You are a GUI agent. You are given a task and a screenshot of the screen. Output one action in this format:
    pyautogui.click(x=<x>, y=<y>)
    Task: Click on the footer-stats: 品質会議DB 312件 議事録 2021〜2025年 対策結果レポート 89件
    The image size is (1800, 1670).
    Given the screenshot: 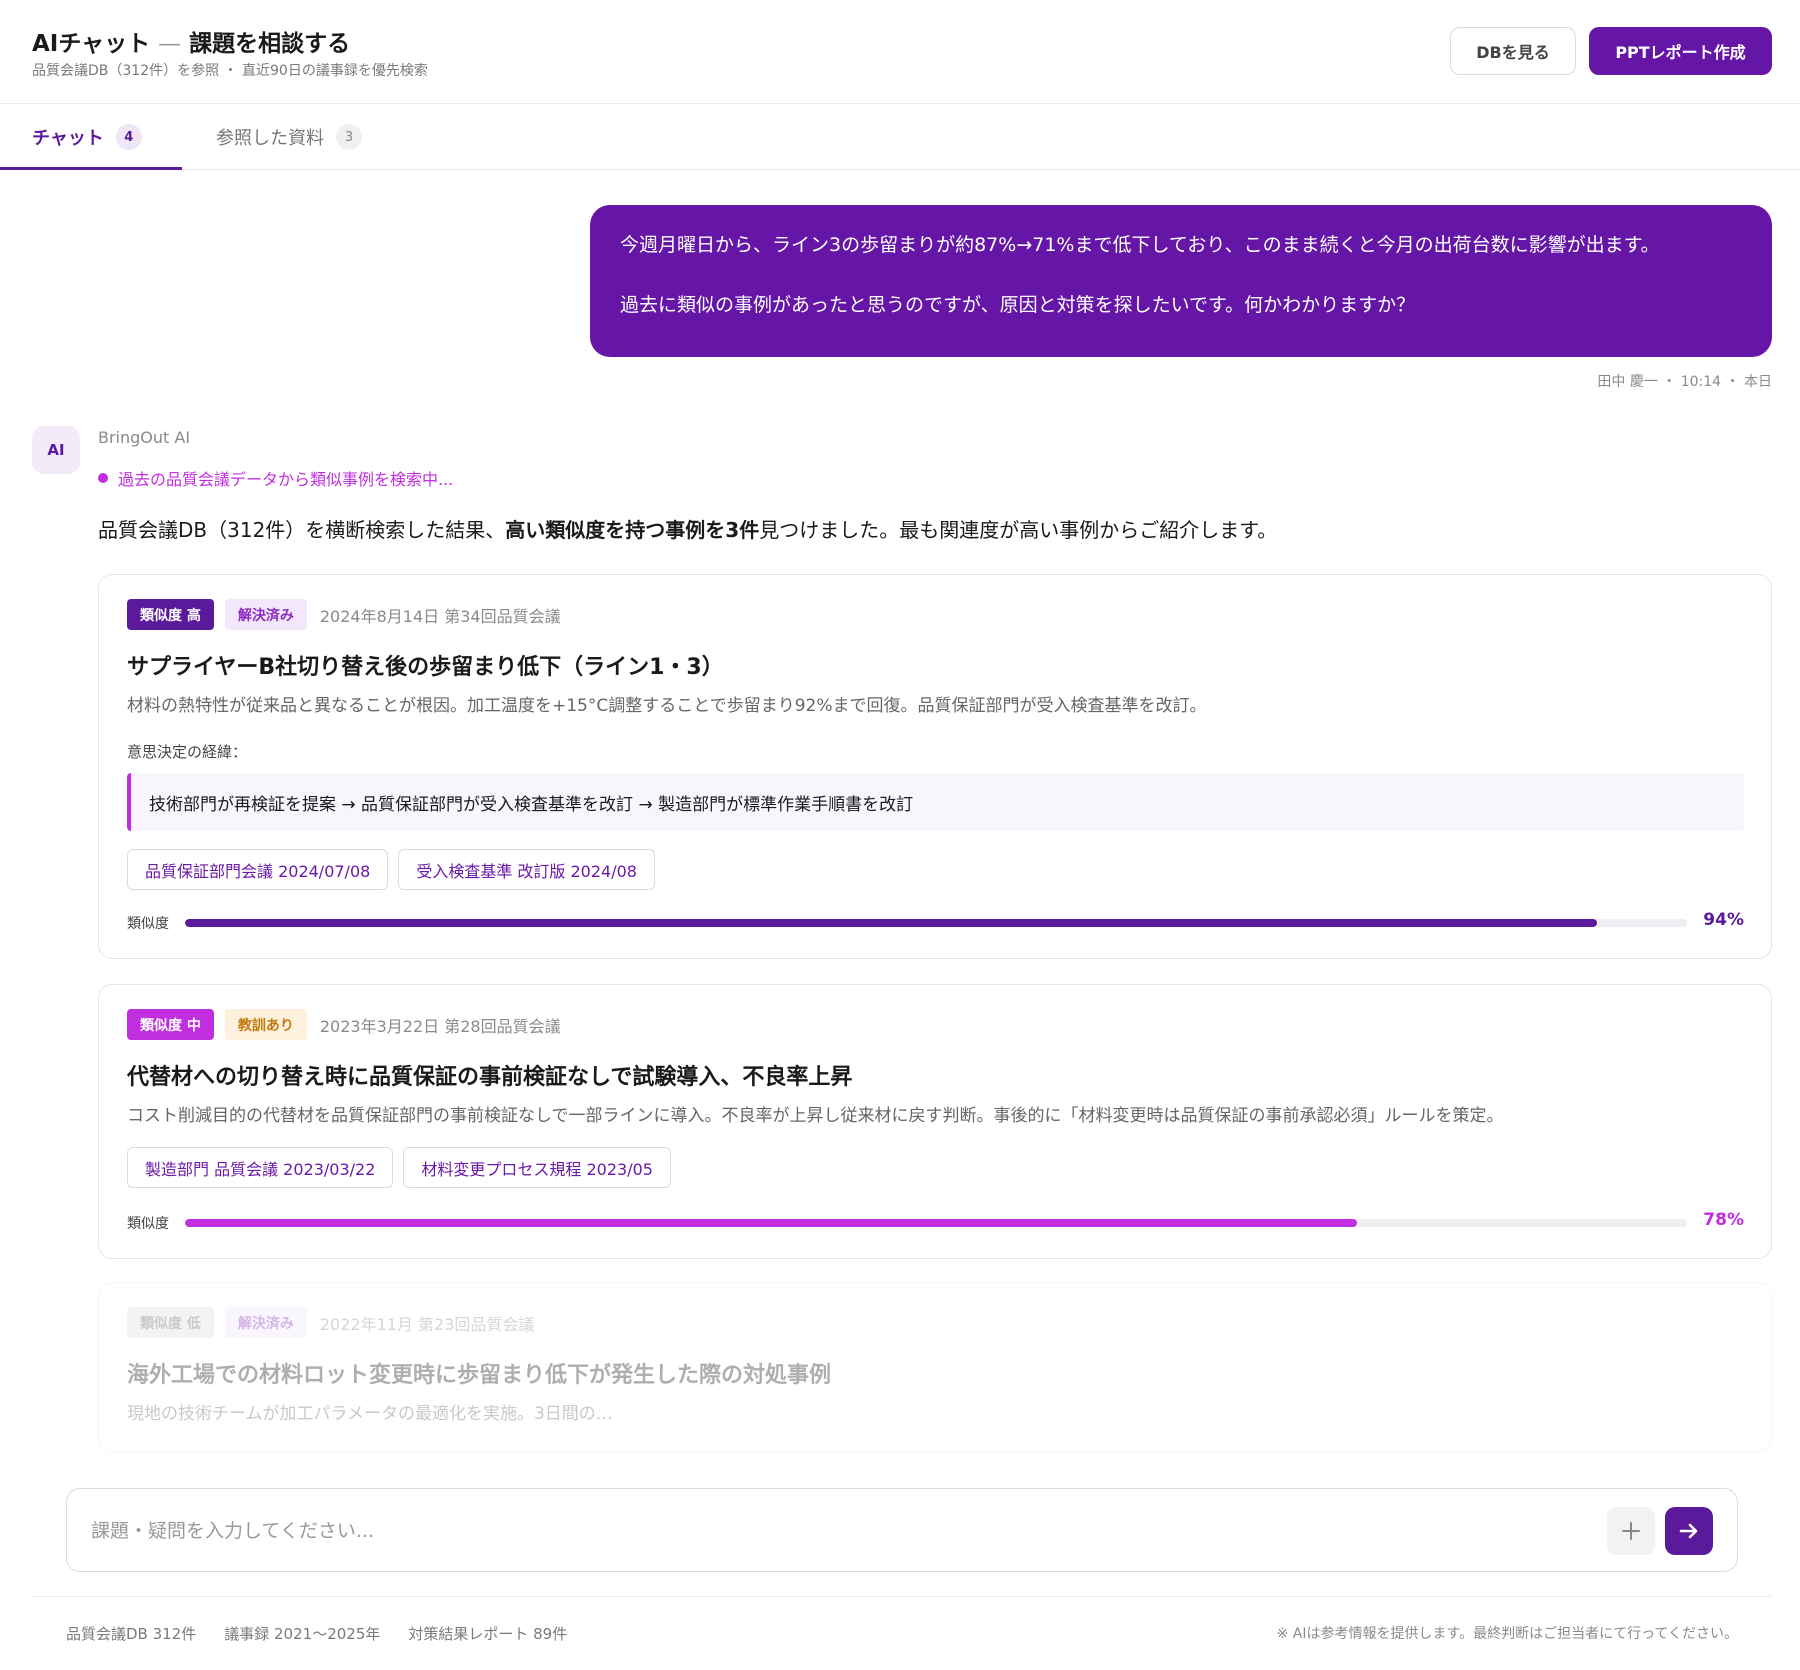 What is the action you would take?
    pyautogui.click(x=330, y=1633)
    